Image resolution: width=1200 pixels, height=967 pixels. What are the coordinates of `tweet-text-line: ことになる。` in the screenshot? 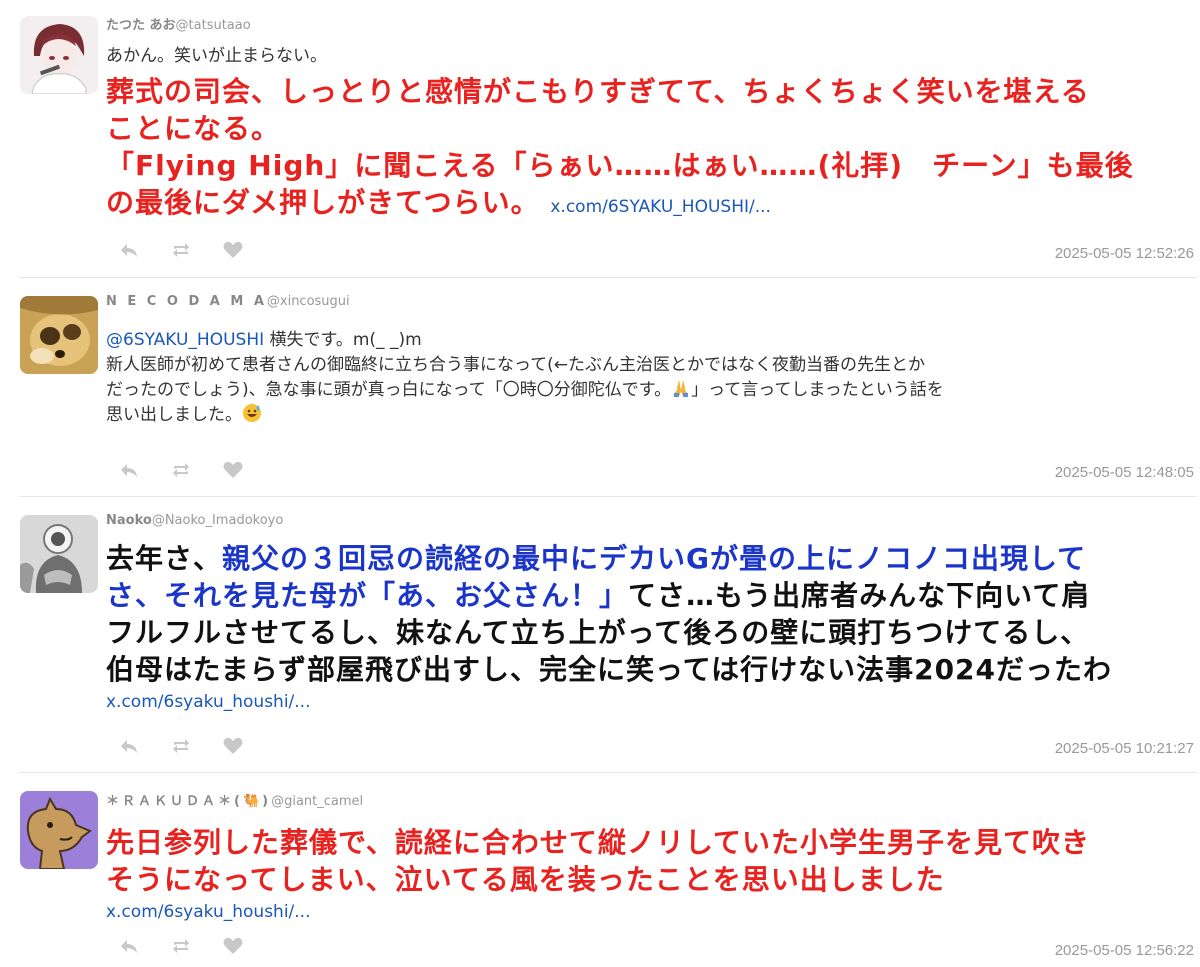 It's located at (193, 128).